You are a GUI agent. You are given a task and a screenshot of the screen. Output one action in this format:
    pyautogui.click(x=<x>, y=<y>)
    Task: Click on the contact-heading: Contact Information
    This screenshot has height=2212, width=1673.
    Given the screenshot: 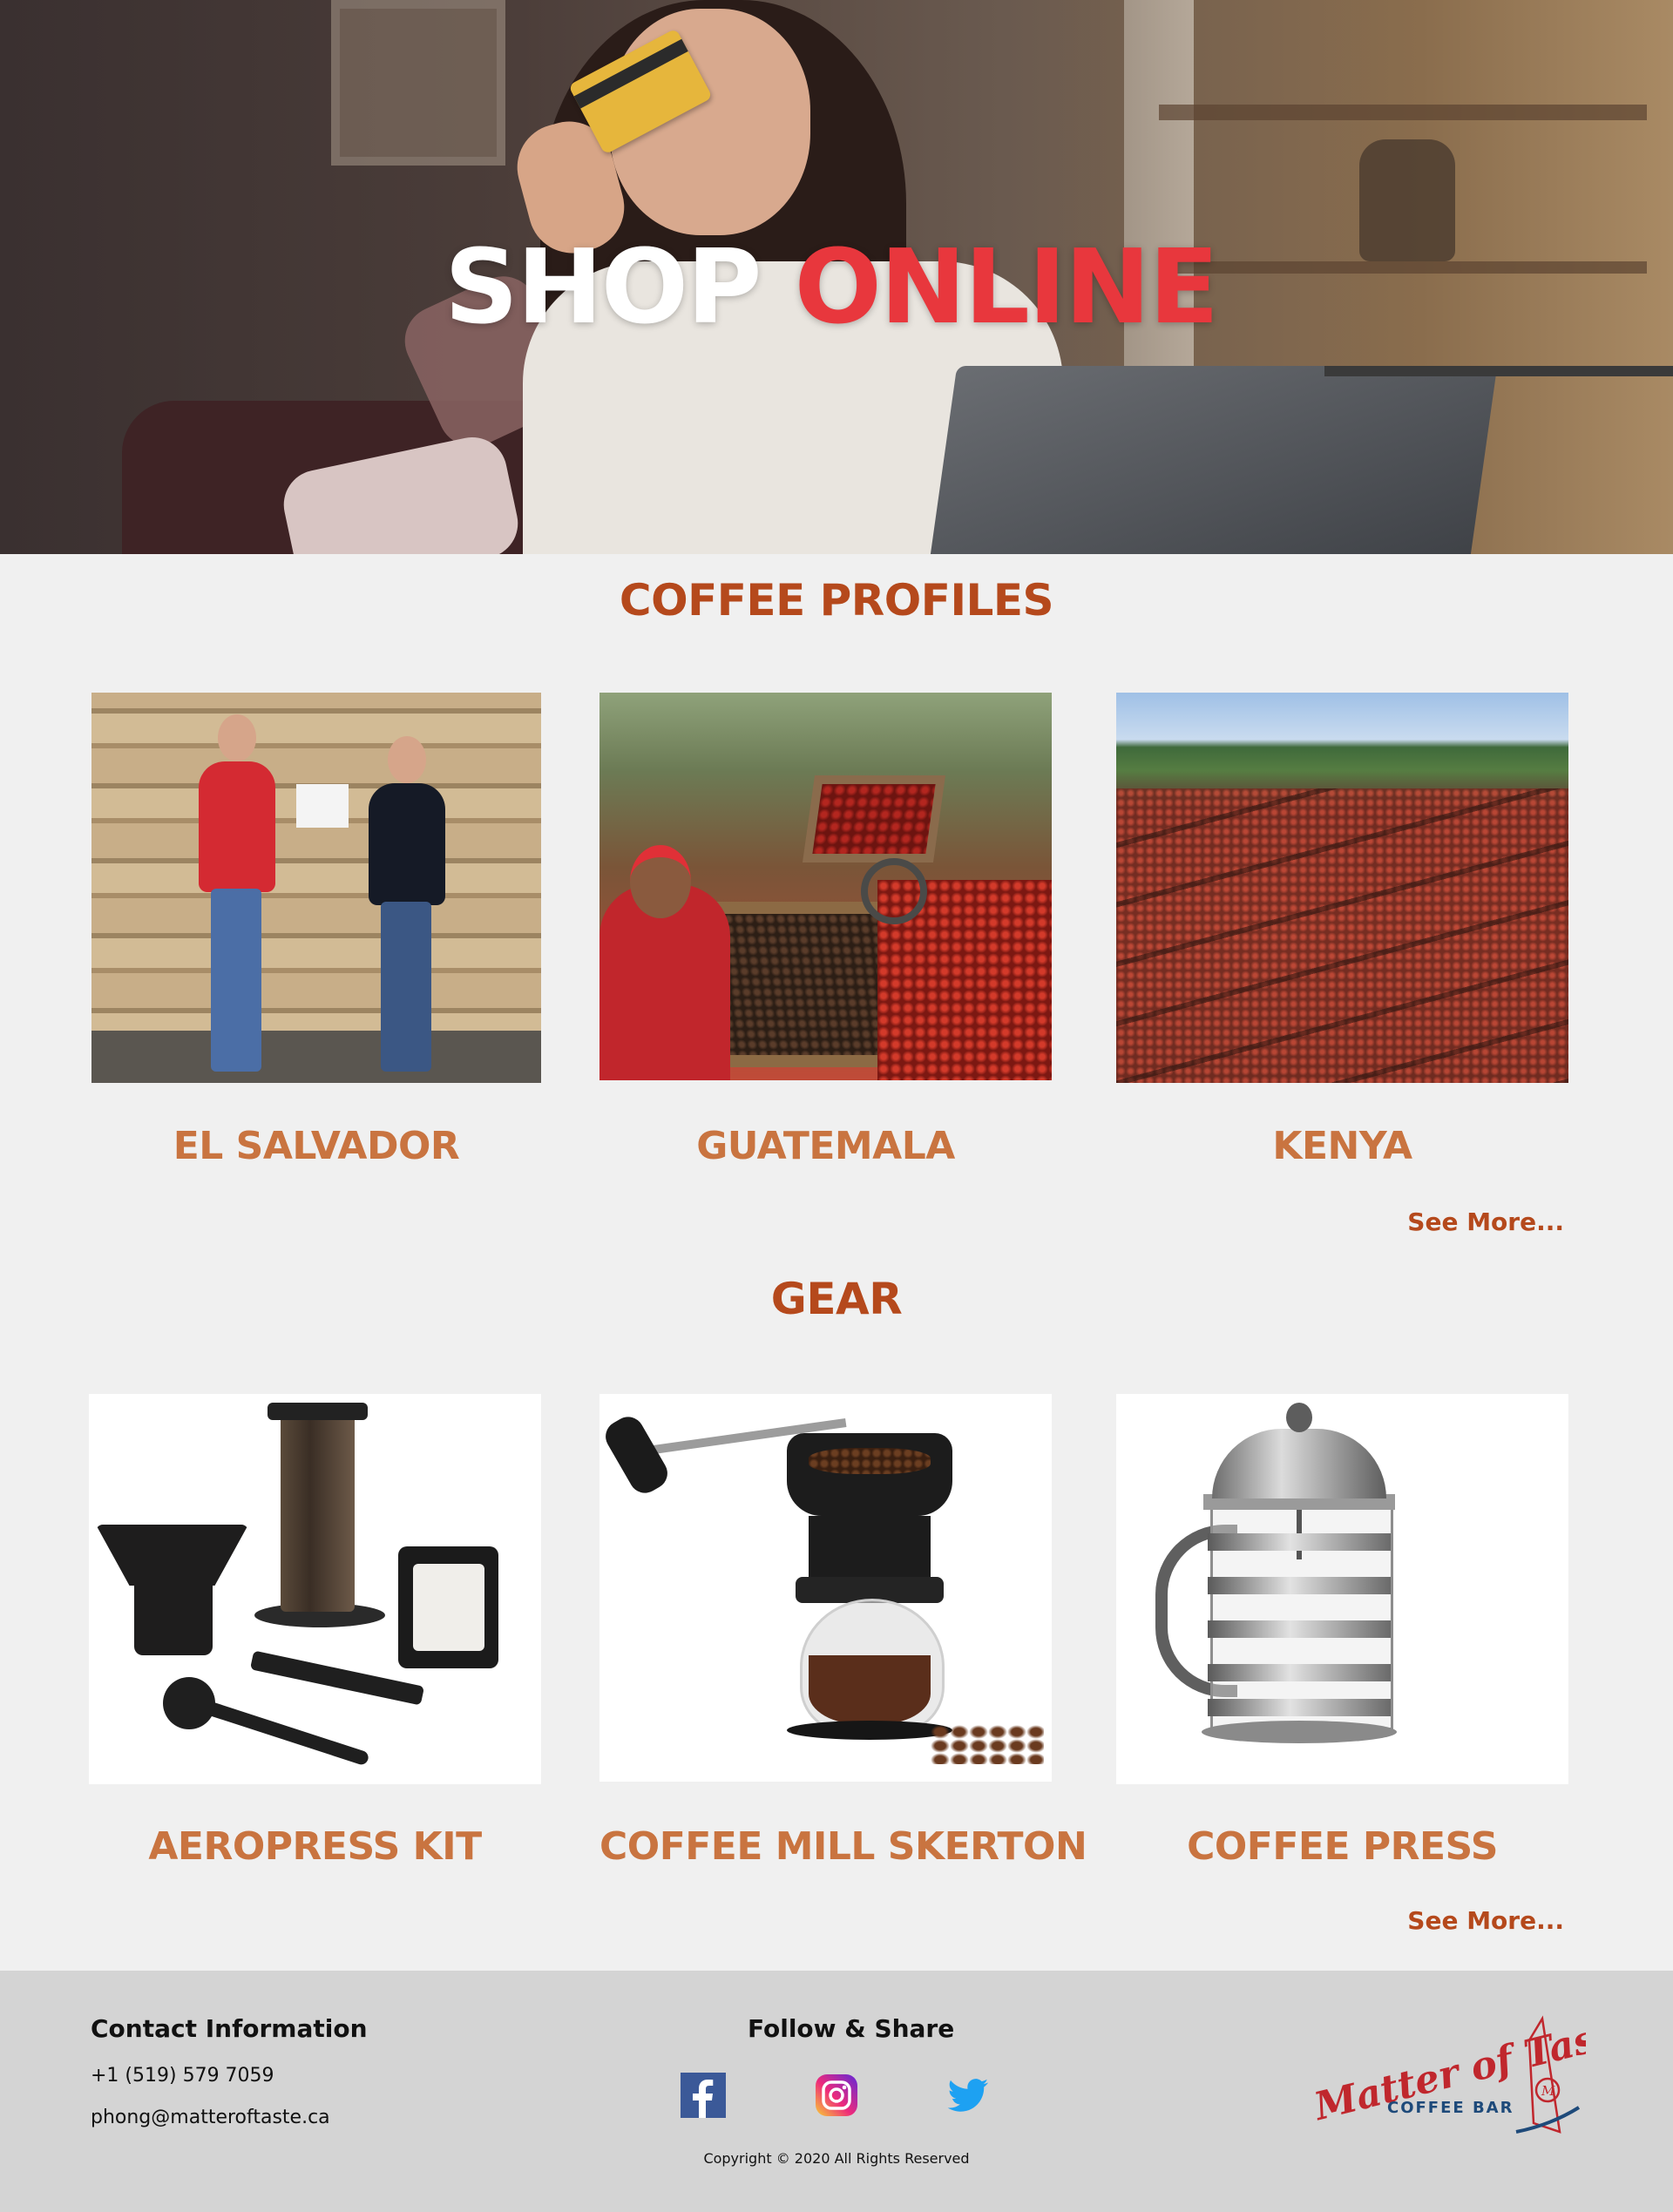 What is the action you would take?
    pyautogui.click(x=229, y=2028)
    